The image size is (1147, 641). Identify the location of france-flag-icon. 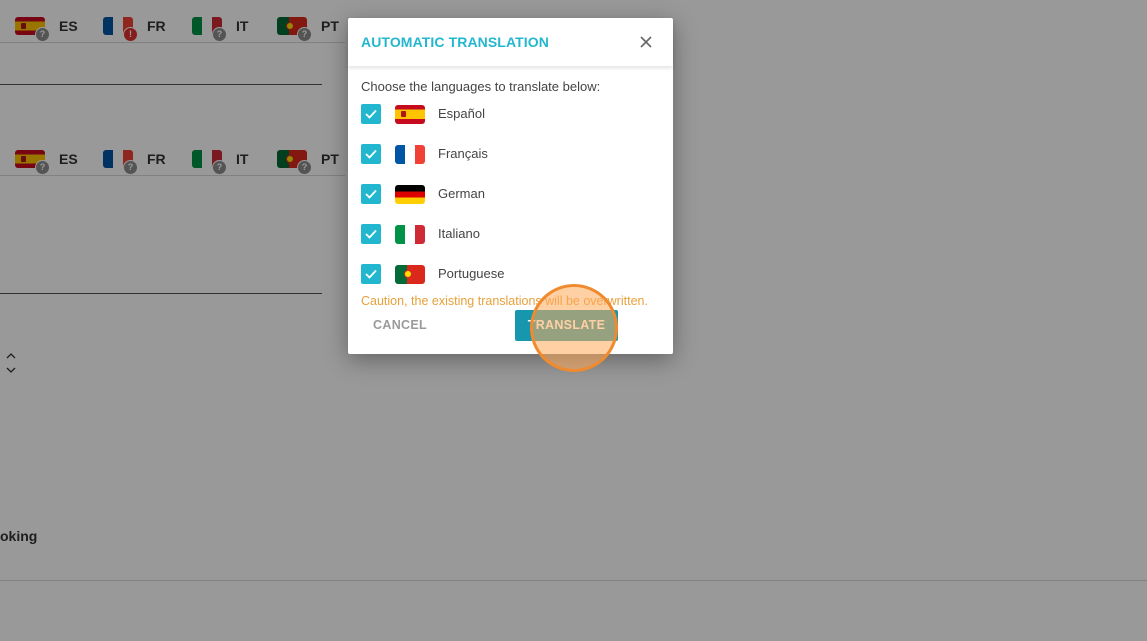
(410, 154).